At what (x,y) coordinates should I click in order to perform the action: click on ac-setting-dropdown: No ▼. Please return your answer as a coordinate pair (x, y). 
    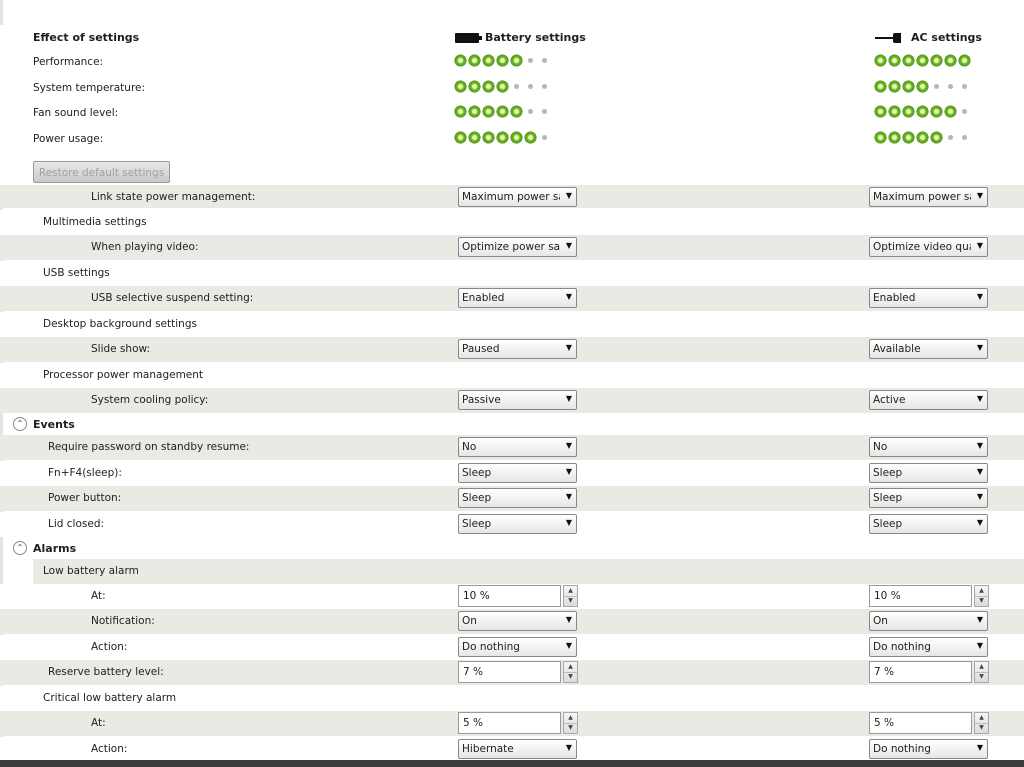
    Looking at the image, I should click on (928, 447).